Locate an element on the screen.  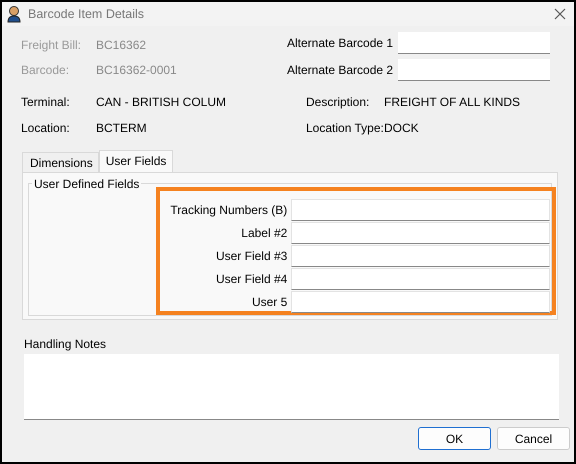
field-label: Barcode: is located at coordinates (45, 70).